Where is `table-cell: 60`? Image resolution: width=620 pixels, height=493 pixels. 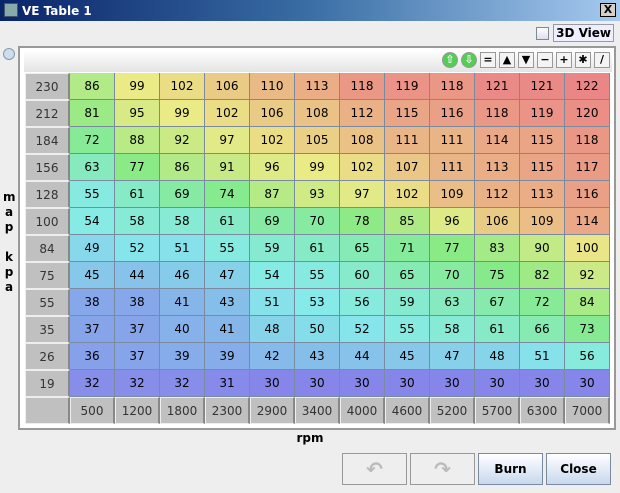 table-cell: 60 is located at coordinates (362, 275).